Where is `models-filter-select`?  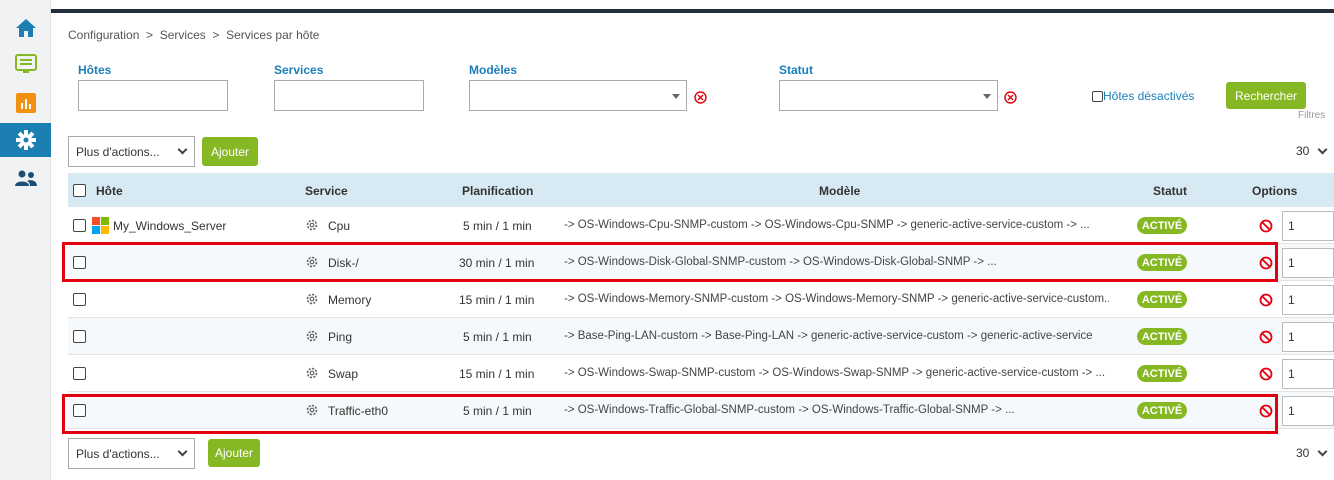
models-filter-select is located at coordinates (578, 95).